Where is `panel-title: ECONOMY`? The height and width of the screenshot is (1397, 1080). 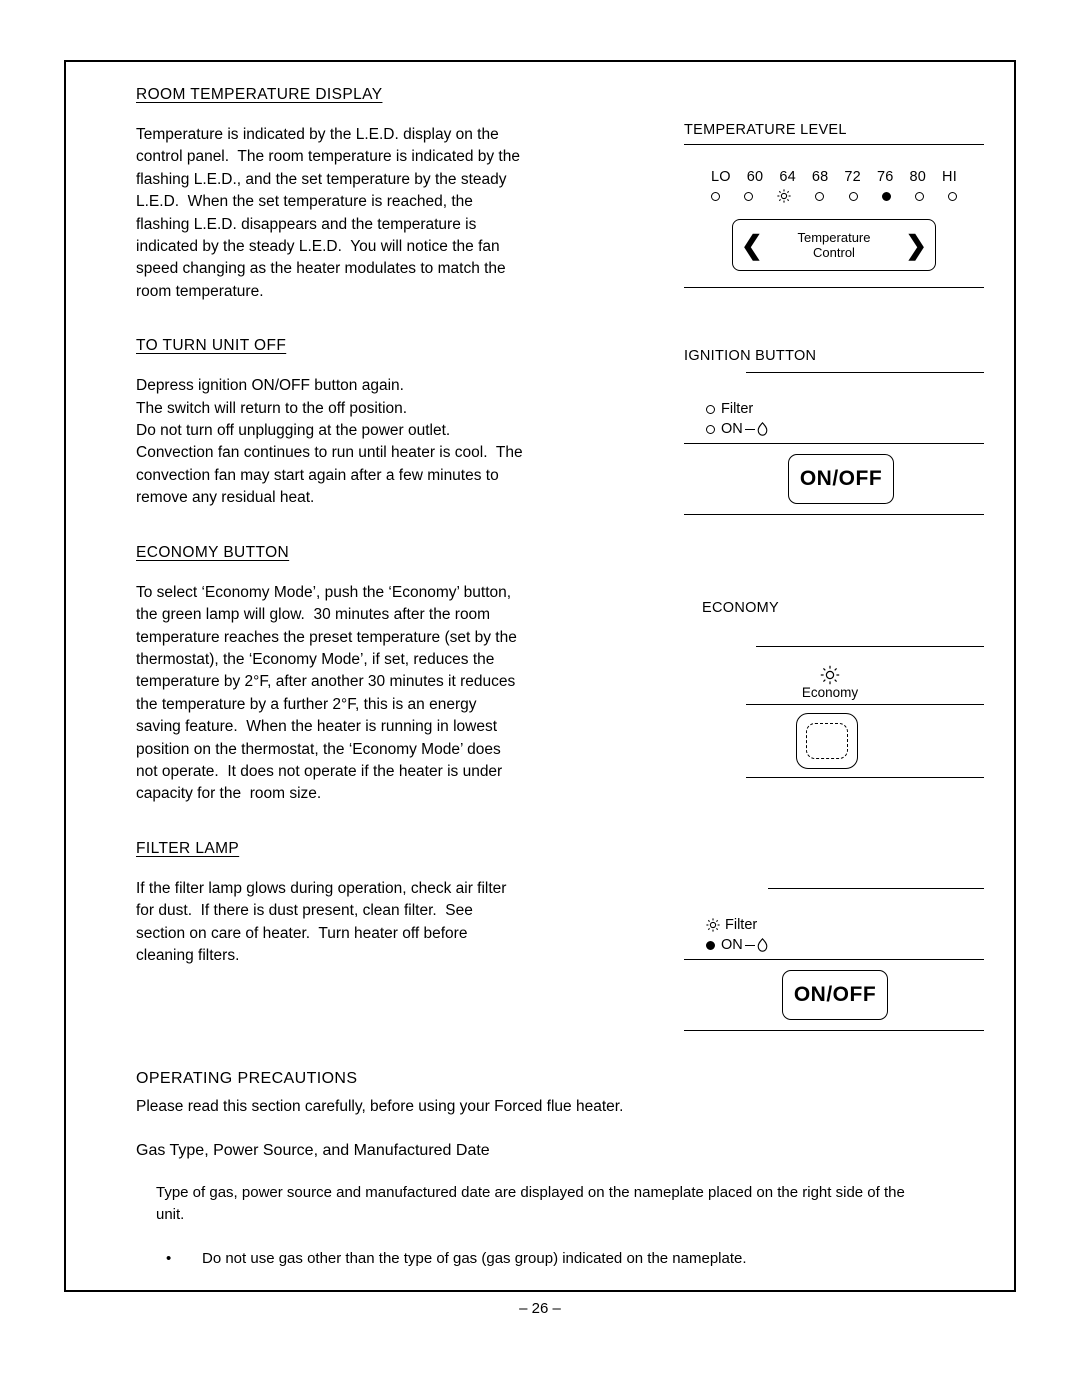
panel-title: ECONOMY is located at coordinates (741, 608).